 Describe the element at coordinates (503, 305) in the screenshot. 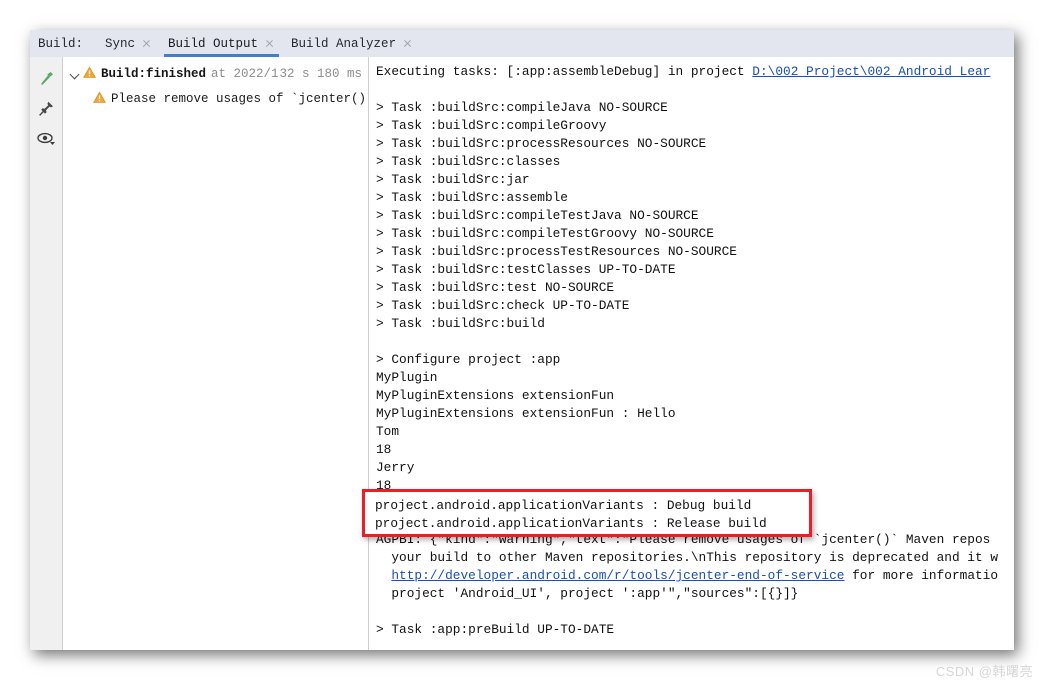

I see `console-line-text: > Task :buildSrc:check UP-TO-DATE` at that location.